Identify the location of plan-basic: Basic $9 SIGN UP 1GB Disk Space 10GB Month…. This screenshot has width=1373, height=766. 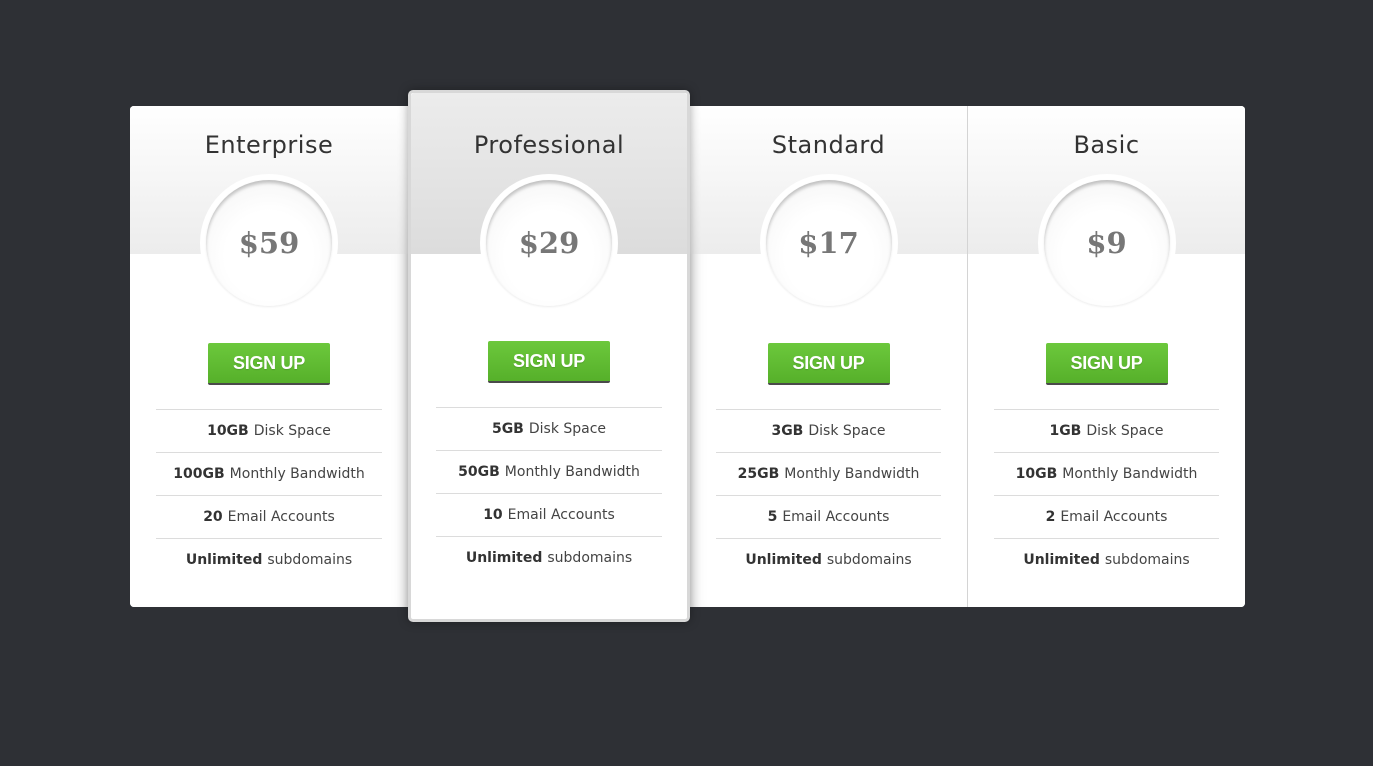
(1106, 356).